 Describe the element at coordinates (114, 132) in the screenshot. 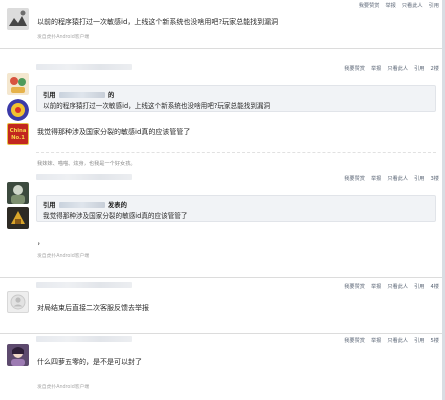

I see `post-content: 我觉得那种涉及国家分裂的敏感id真的应该管管了` at that location.